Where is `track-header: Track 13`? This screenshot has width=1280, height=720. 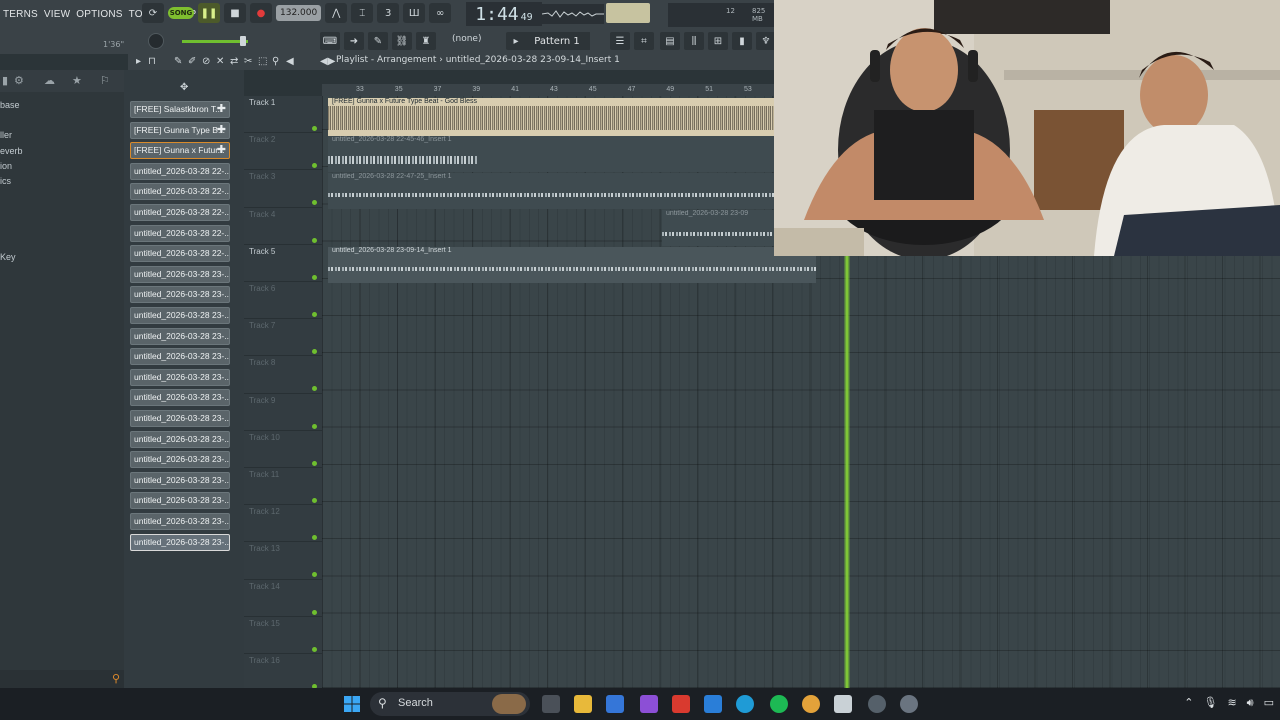
track-header: Track 13 is located at coordinates (283, 561).